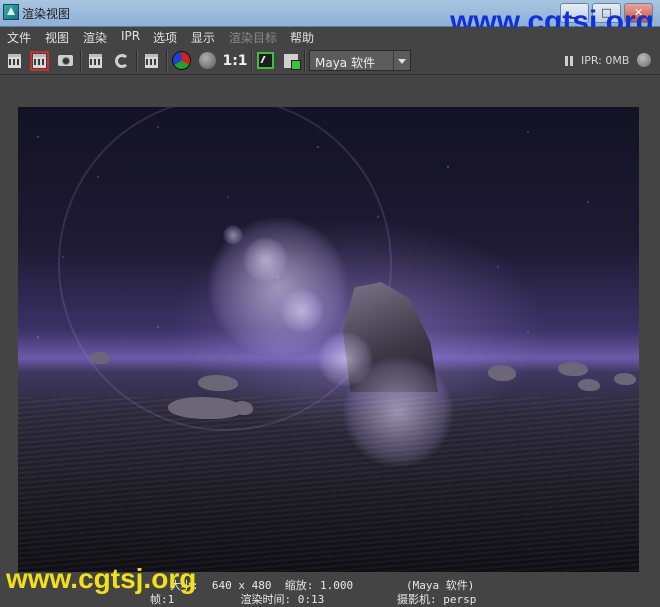  What do you see at coordinates (302, 37) in the screenshot?
I see `menu-help: 帮助` at bounding box center [302, 37].